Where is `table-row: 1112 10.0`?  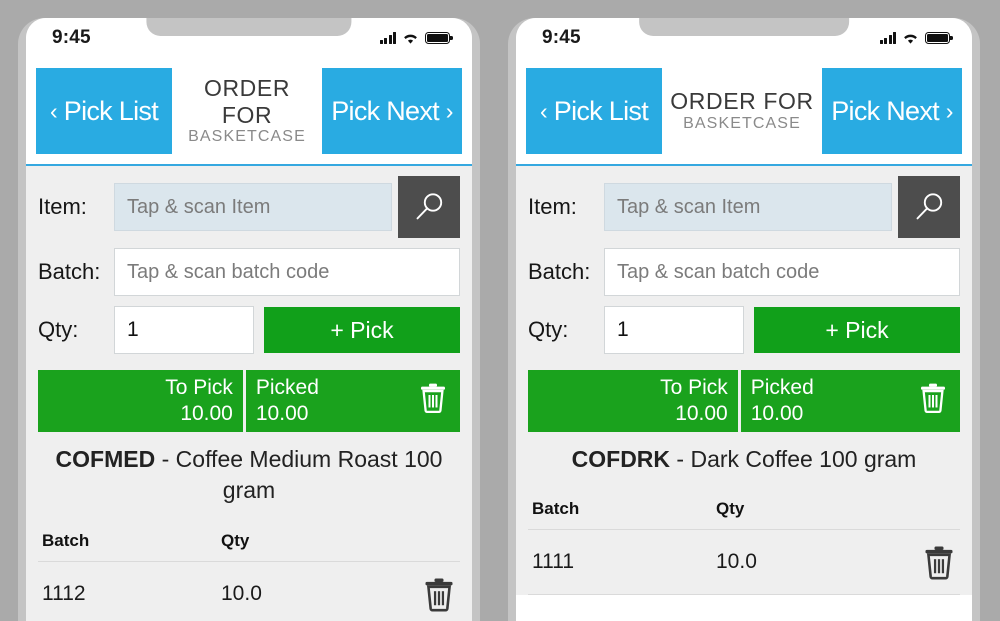 table-row: 1112 10.0 is located at coordinates (249, 591).